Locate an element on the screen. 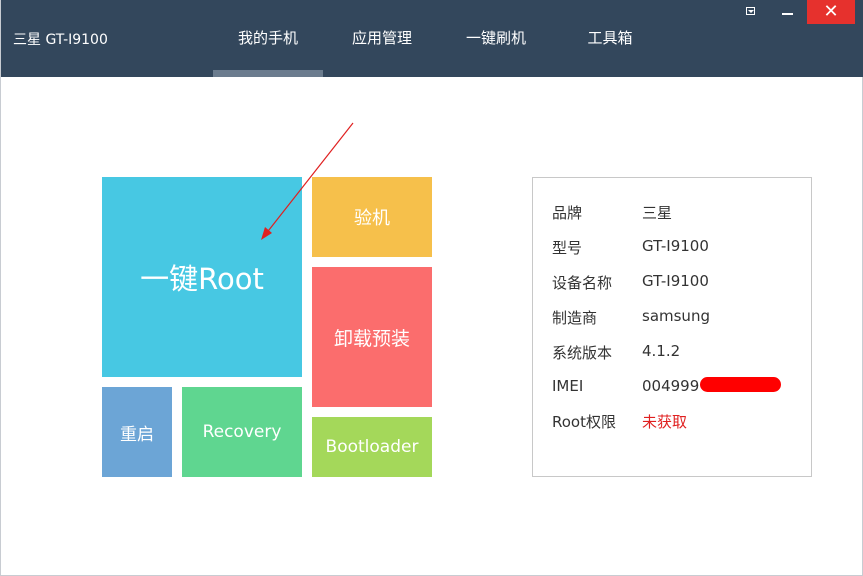 Image resolution: width=863 pixels, height=576 pixels. redaction-mark is located at coordinates (740, 384).